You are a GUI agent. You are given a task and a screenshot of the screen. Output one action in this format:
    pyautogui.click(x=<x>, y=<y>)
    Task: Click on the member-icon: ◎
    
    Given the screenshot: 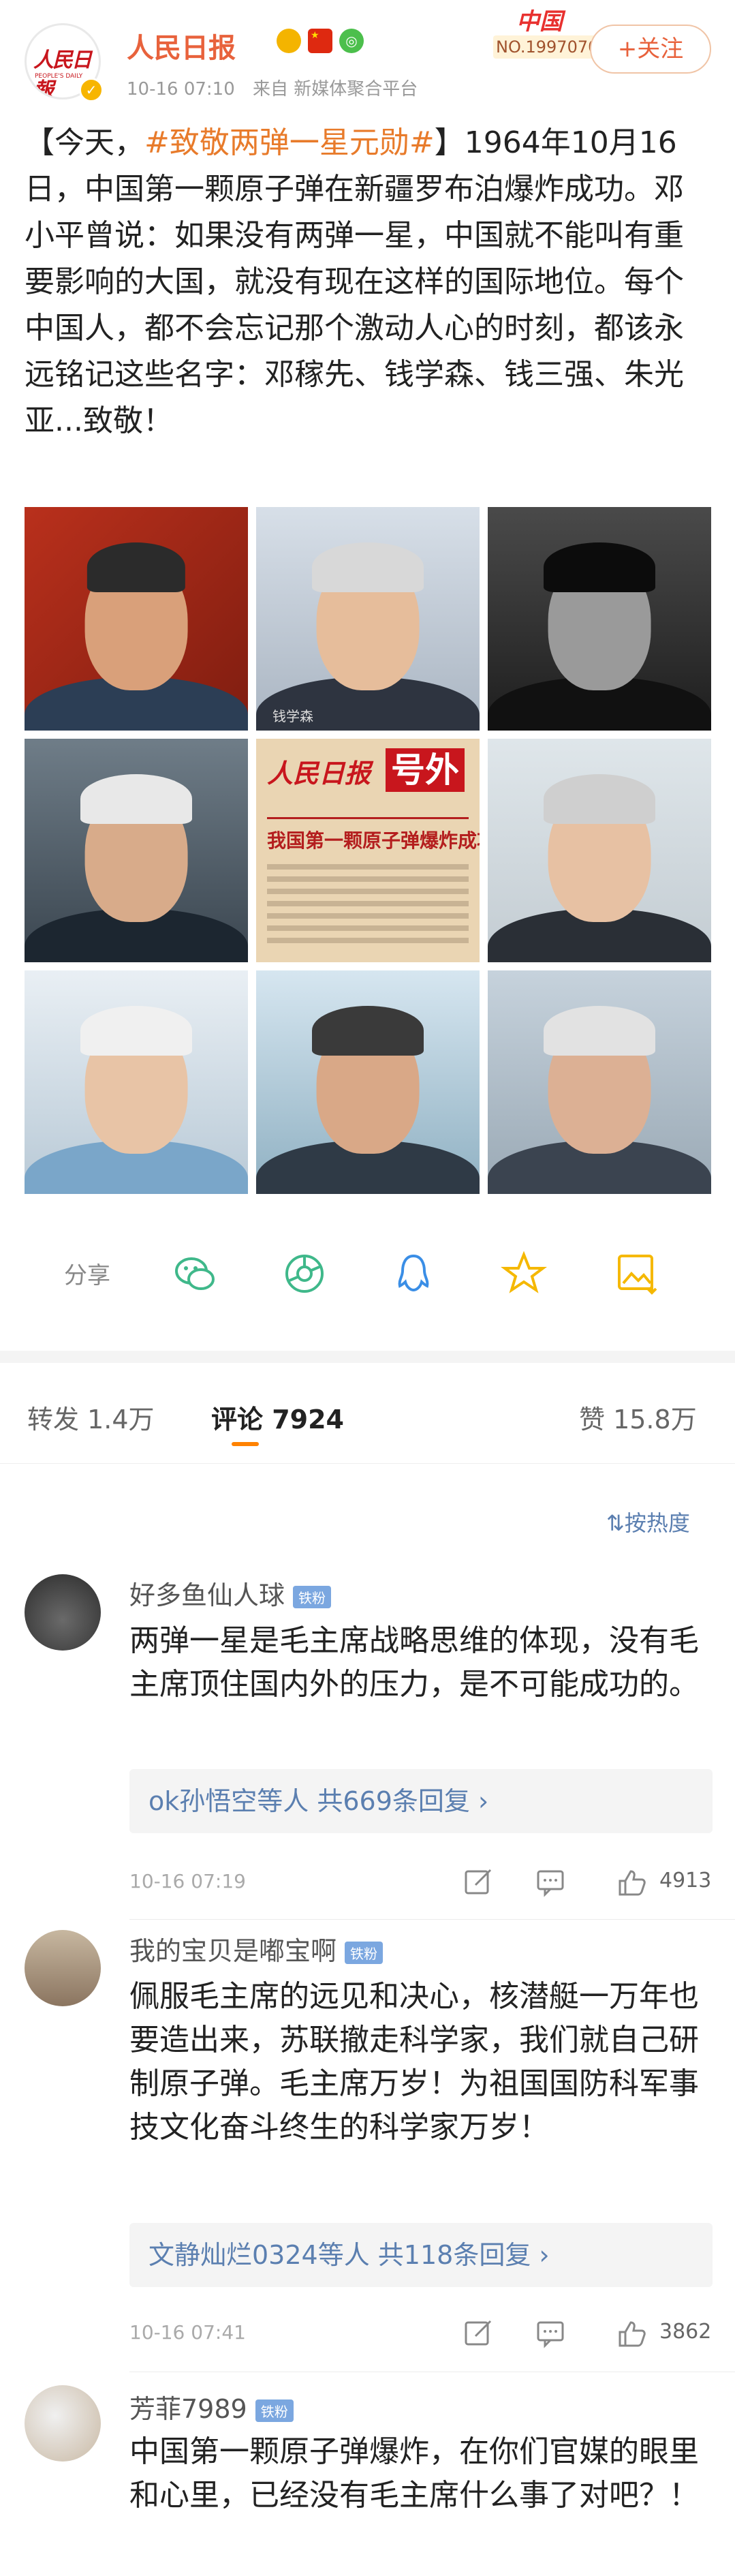 What is the action you would take?
    pyautogui.click(x=351, y=41)
    